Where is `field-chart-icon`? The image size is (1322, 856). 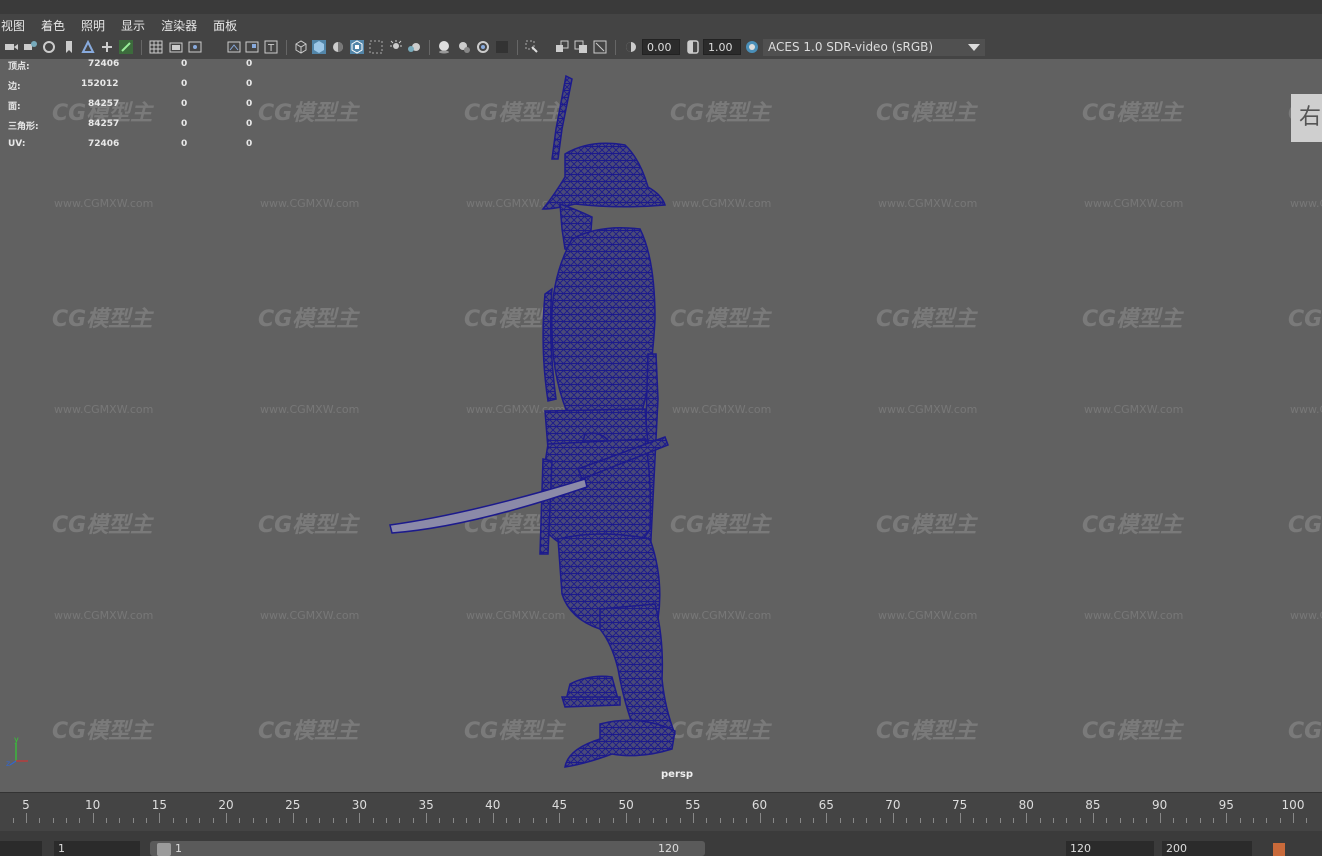
field-chart-icon is located at coordinates (176, 47).